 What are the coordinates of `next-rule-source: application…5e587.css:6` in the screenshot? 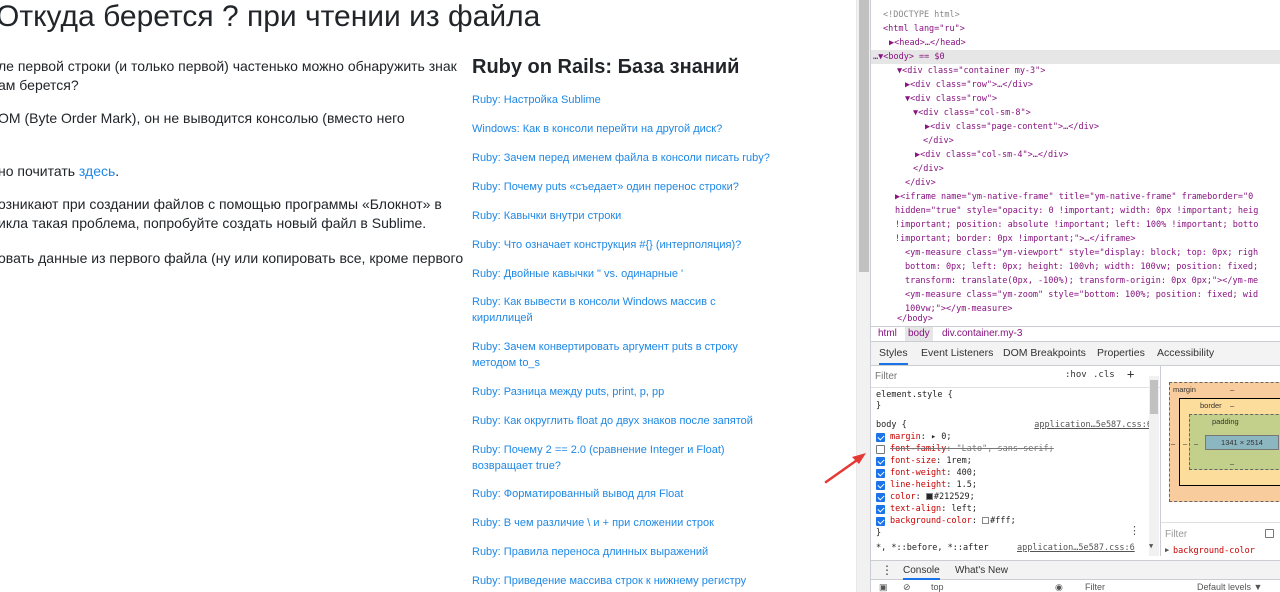 It's located at (1076, 548).